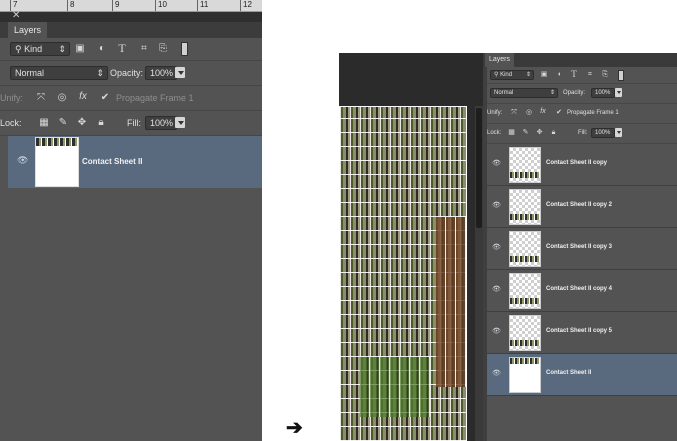  I want to click on layer-name: Contact Sheet II copy 5, so click(579, 331).